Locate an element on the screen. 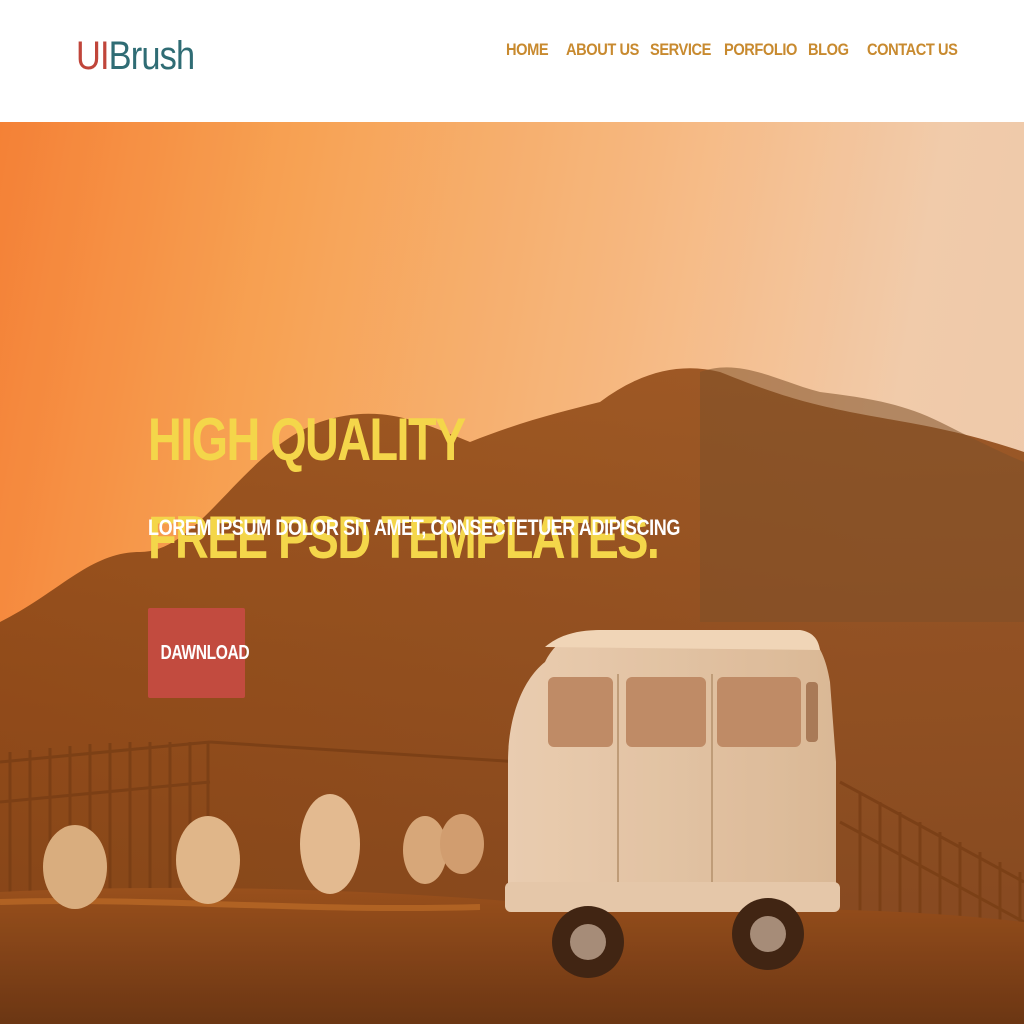 This screenshot has height=1024, width=1024. nav-item-home: HOME is located at coordinates (527, 50).